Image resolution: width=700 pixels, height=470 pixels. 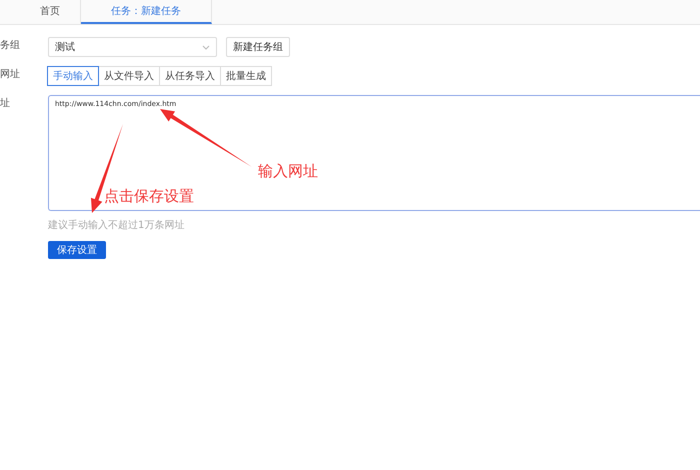 What do you see at coordinates (206, 47) in the screenshot?
I see `chevron-down-icon` at bounding box center [206, 47].